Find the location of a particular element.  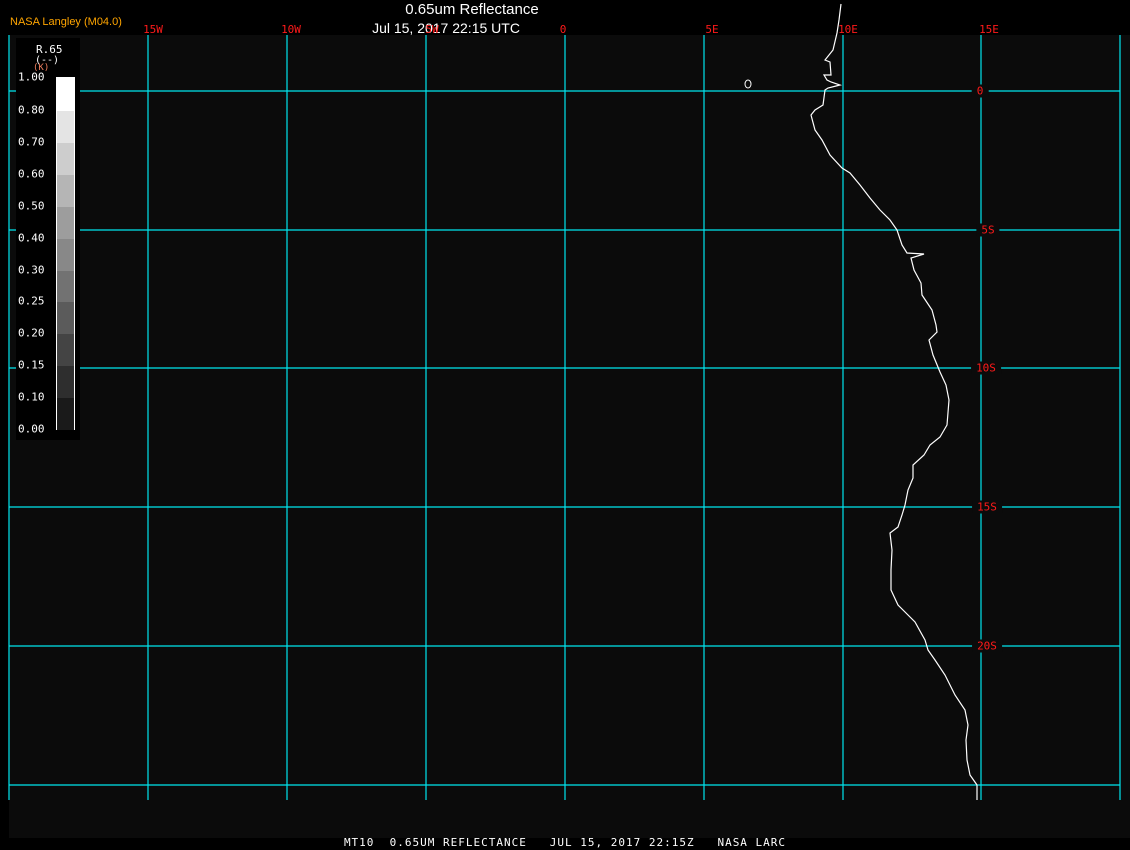

lat-label: 15S is located at coordinates (987, 507).